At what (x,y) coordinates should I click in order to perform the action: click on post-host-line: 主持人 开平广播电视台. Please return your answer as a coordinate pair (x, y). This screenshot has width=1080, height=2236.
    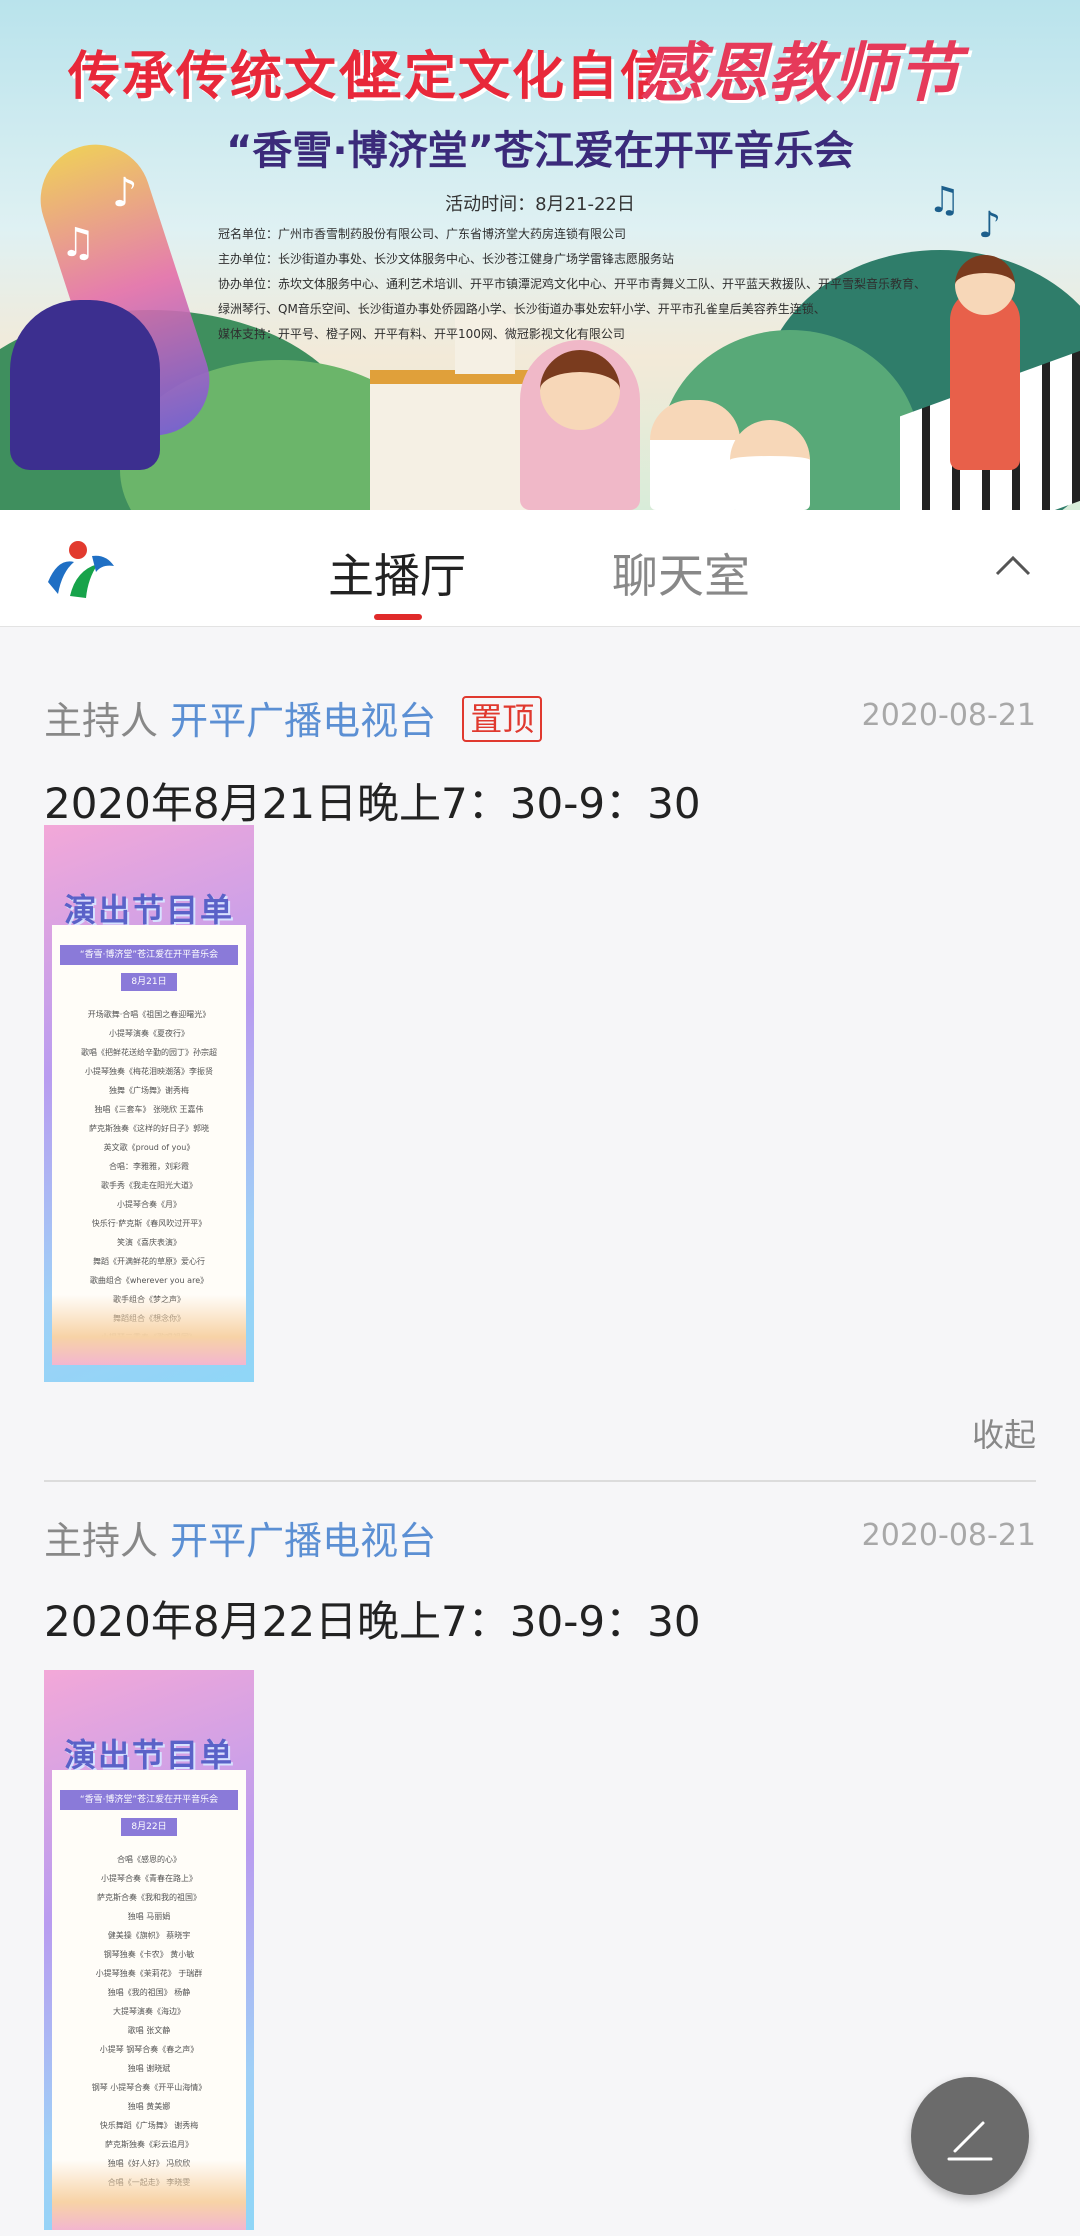
    Looking at the image, I should click on (240, 1537).